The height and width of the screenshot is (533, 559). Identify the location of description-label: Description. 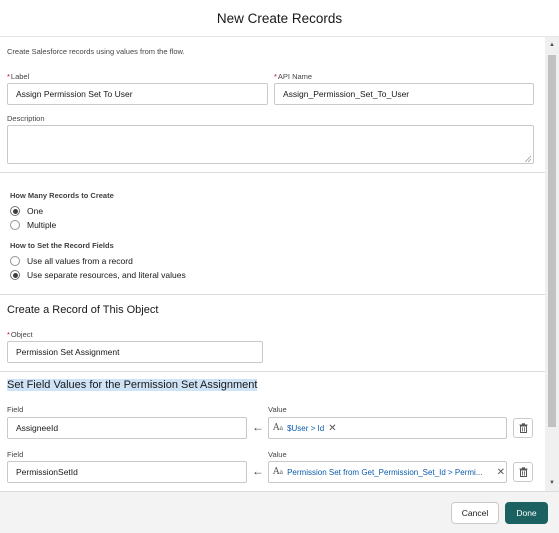
(26, 118).